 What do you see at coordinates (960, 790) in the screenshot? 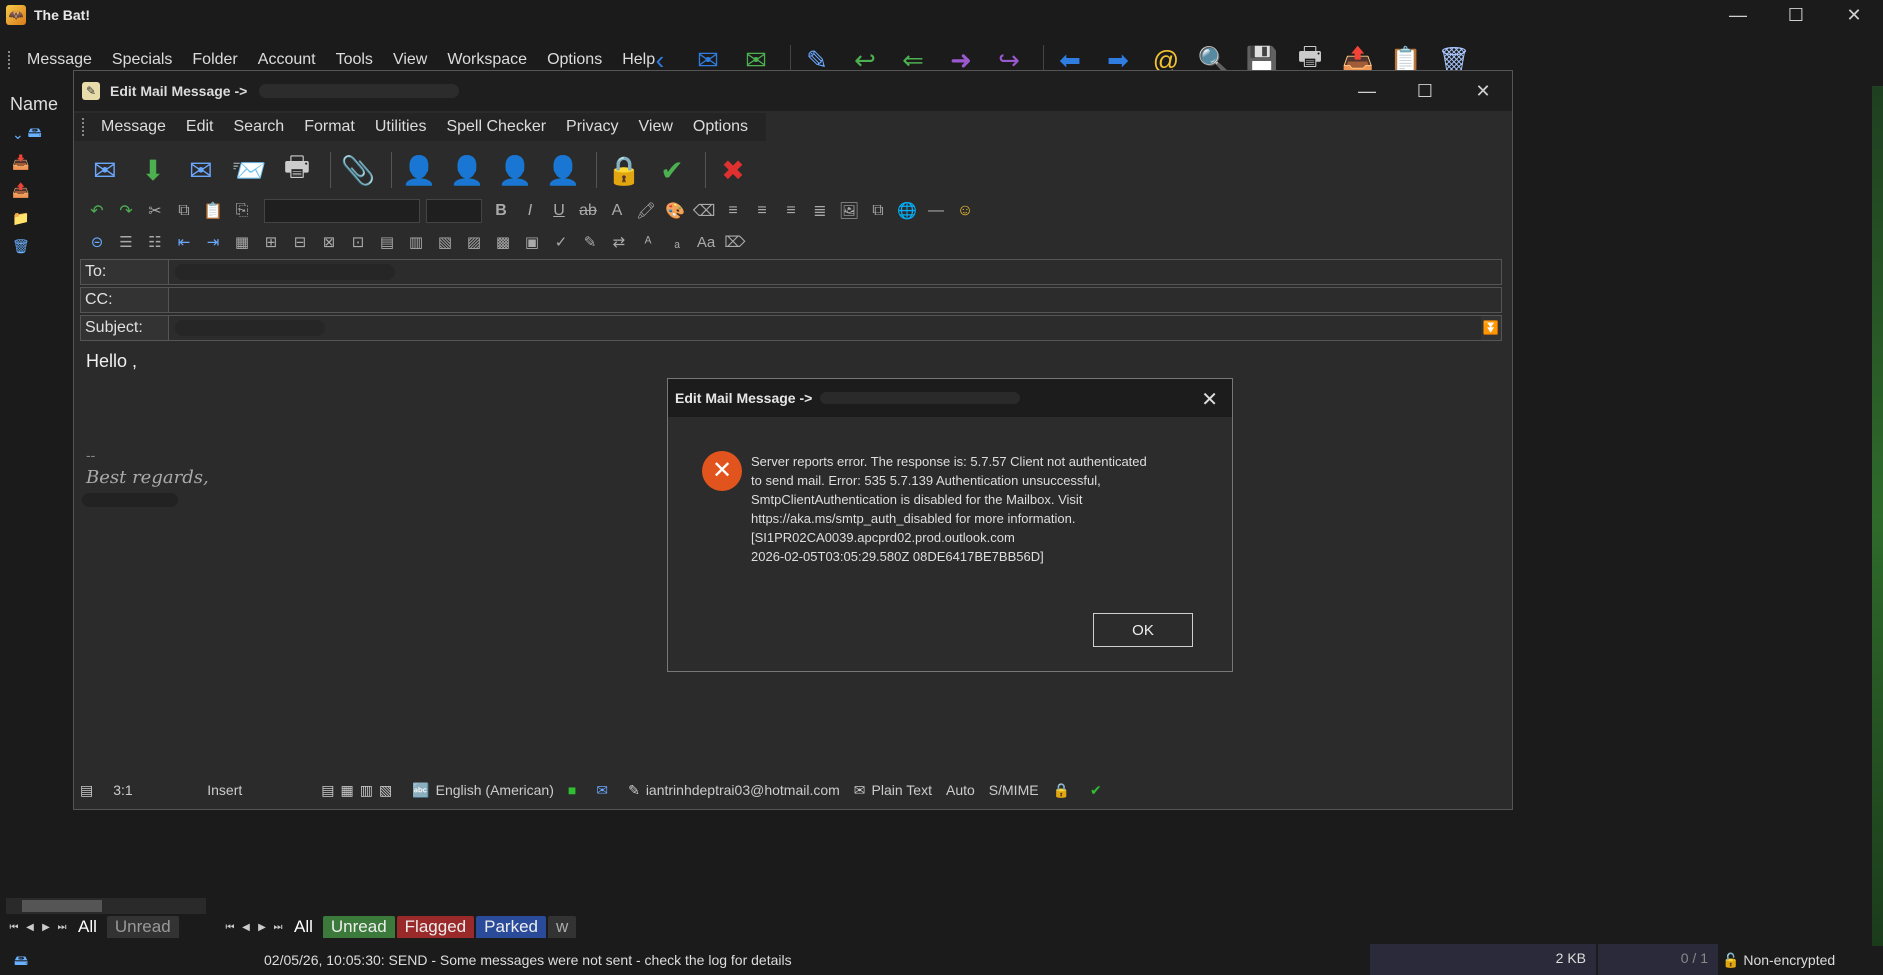
I see `charset-status: Auto` at bounding box center [960, 790].